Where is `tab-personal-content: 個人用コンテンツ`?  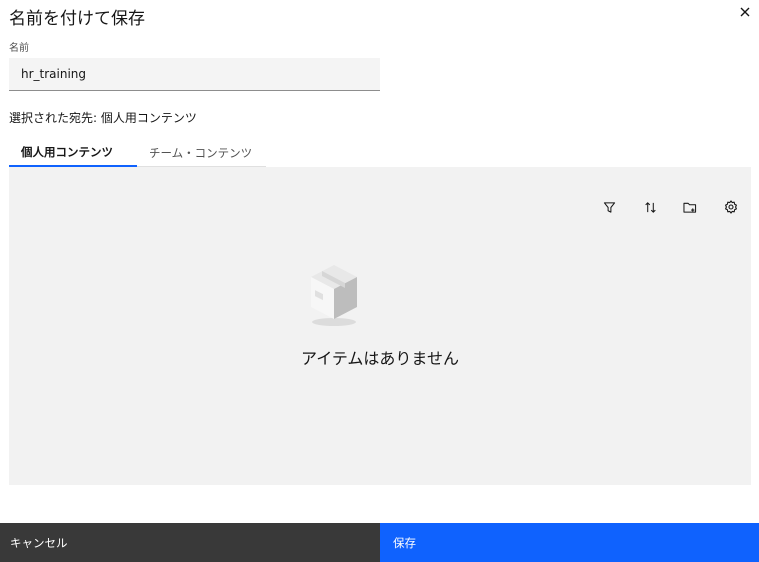 tab-personal-content: 個人用コンテンツ is located at coordinates (73, 153).